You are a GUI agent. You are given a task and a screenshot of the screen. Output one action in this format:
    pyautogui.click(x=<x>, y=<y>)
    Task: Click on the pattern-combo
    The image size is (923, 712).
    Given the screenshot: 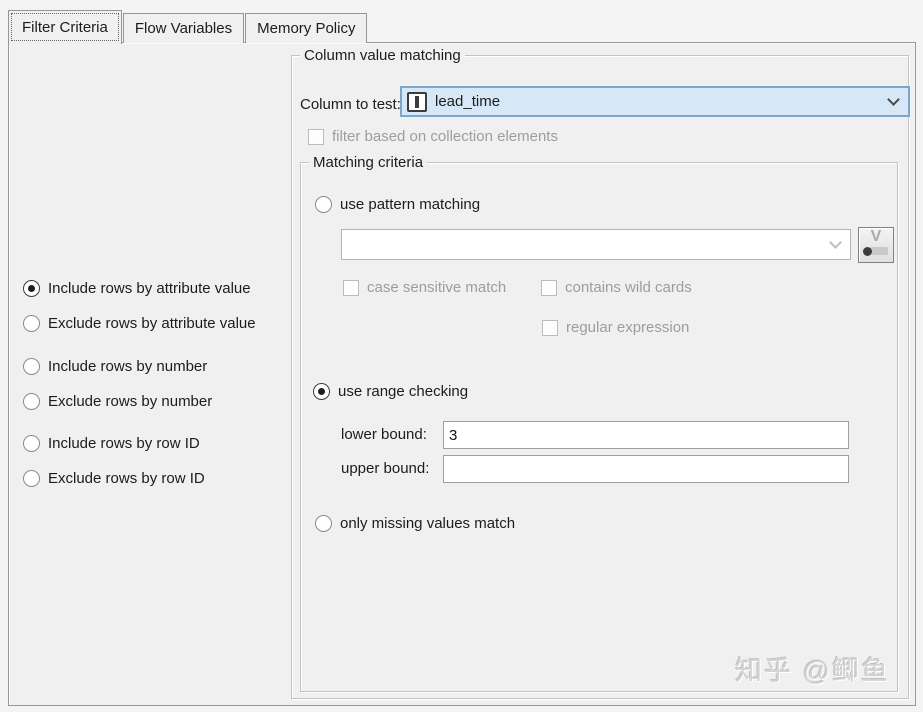 What is the action you would take?
    pyautogui.click(x=596, y=244)
    